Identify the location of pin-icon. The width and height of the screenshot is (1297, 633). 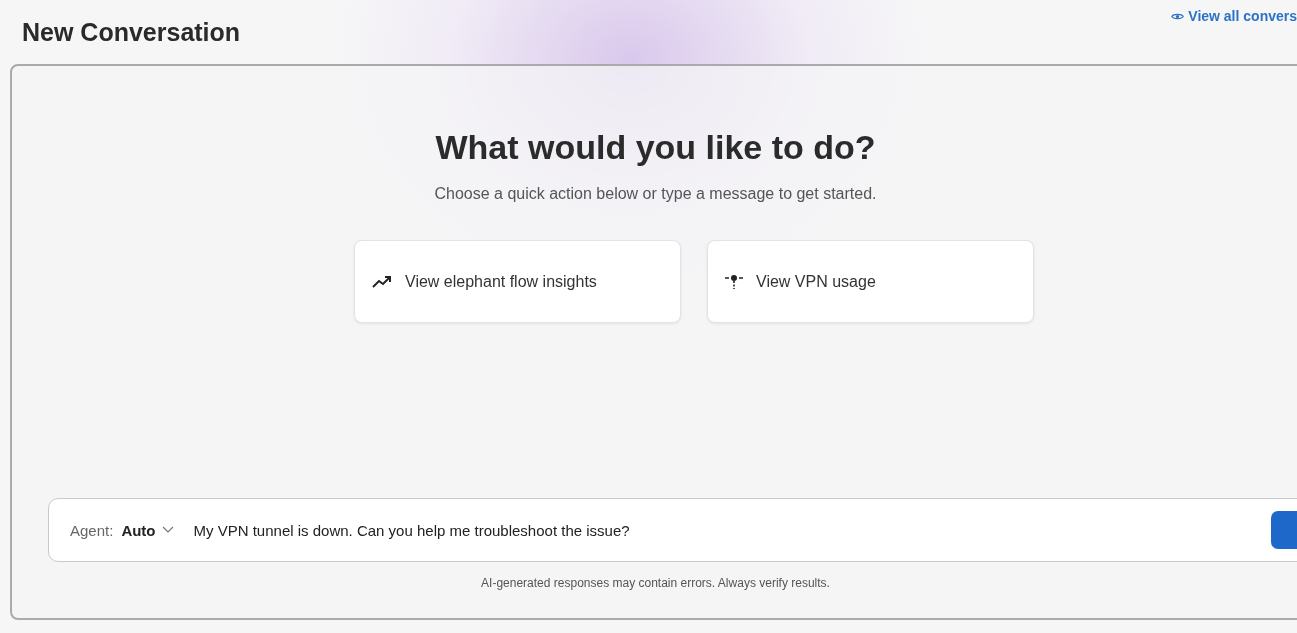
(734, 281).